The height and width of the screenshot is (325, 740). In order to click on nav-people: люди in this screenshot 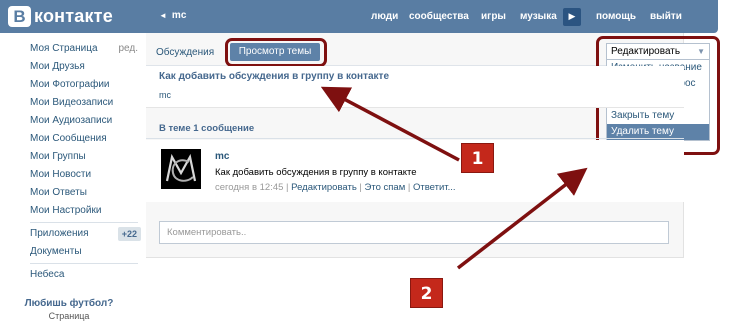, I will do `click(384, 16)`.